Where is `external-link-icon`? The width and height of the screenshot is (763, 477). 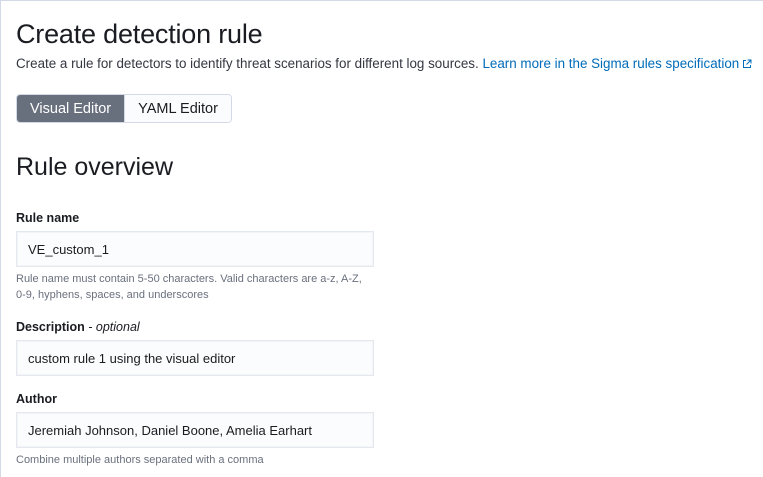
external-link-icon is located at coordinates (747, 63).